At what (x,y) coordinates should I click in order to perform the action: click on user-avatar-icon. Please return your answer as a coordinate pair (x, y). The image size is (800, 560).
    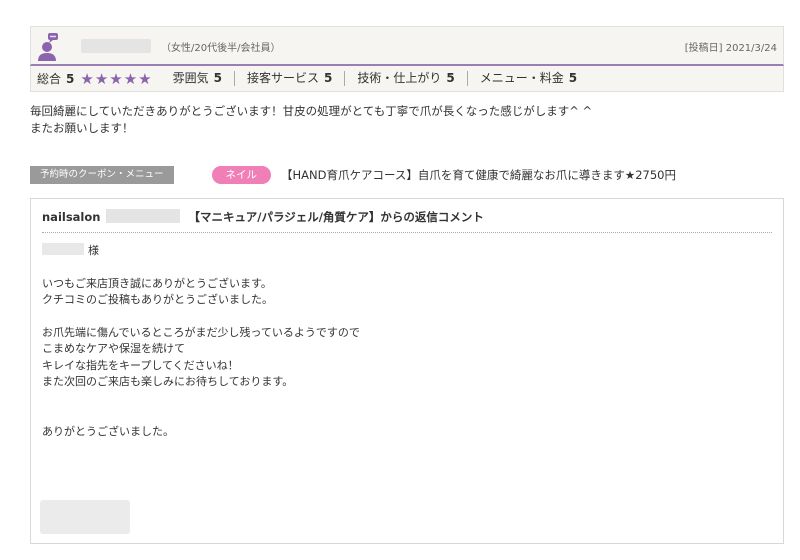
    Looking at the image, I should click on (48, 47).